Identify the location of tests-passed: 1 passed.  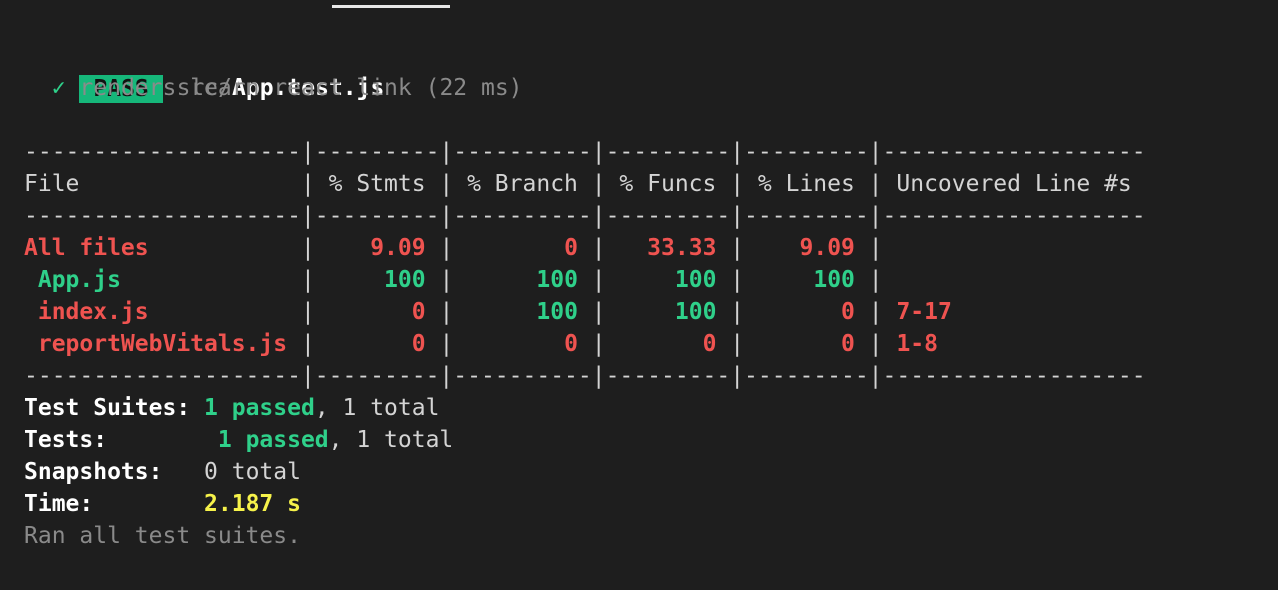
(273, 440).